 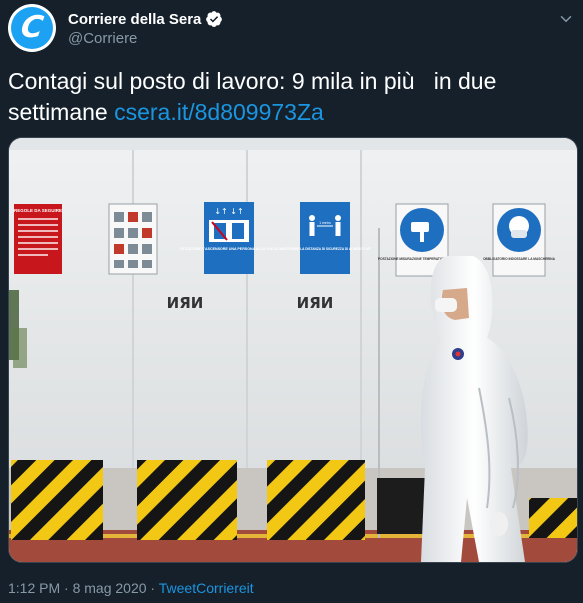 I want to click on tweet-footer: 1:12 PM · 8 mag 2020 · TweetCorriereit, so click(x=131, y=588).